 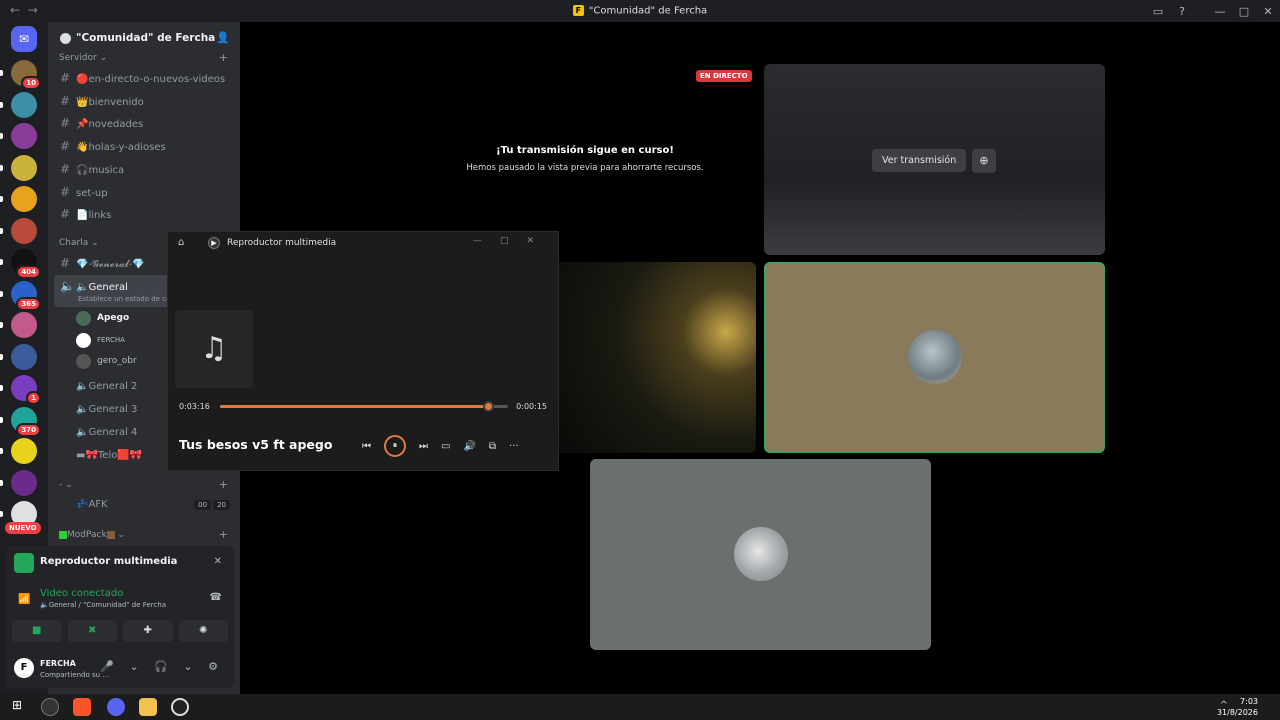 What do you see at coordinates (79, 243) in the screenshot?
I see `category-charla: Charla ⌄` at bounding box center [79, 243].